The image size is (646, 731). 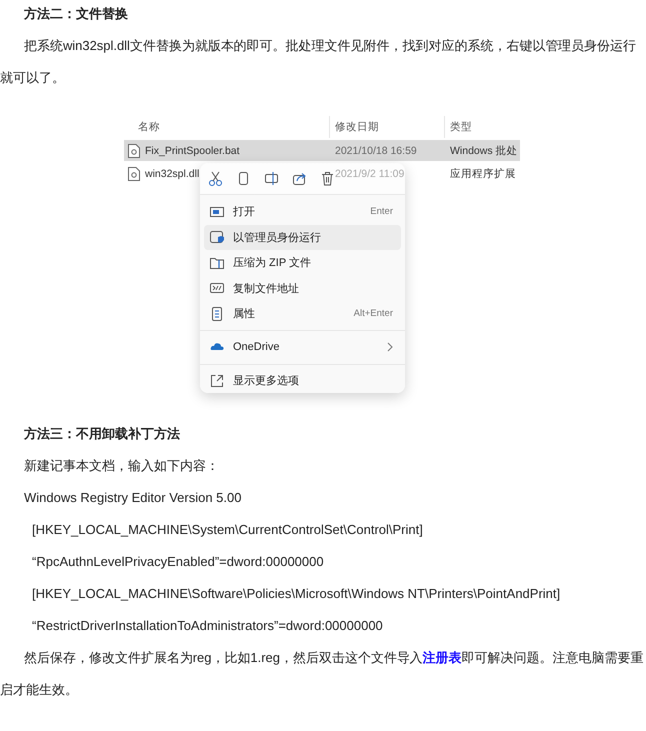 What do you see at coordinates (373, 314) in the screenshot?
I see `shortcut-text: Alt+Enter` at bounding box center [373, 314].